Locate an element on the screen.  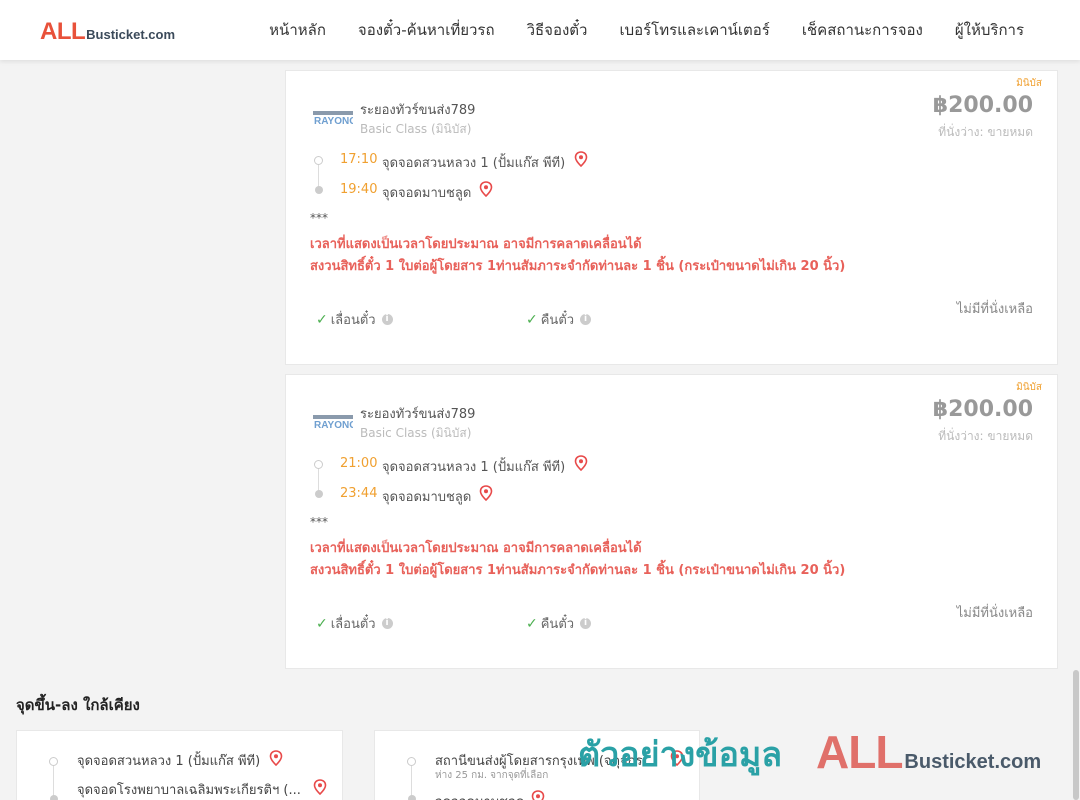
nav-home: หน้าหลัก is located at coordinates (297, 30).